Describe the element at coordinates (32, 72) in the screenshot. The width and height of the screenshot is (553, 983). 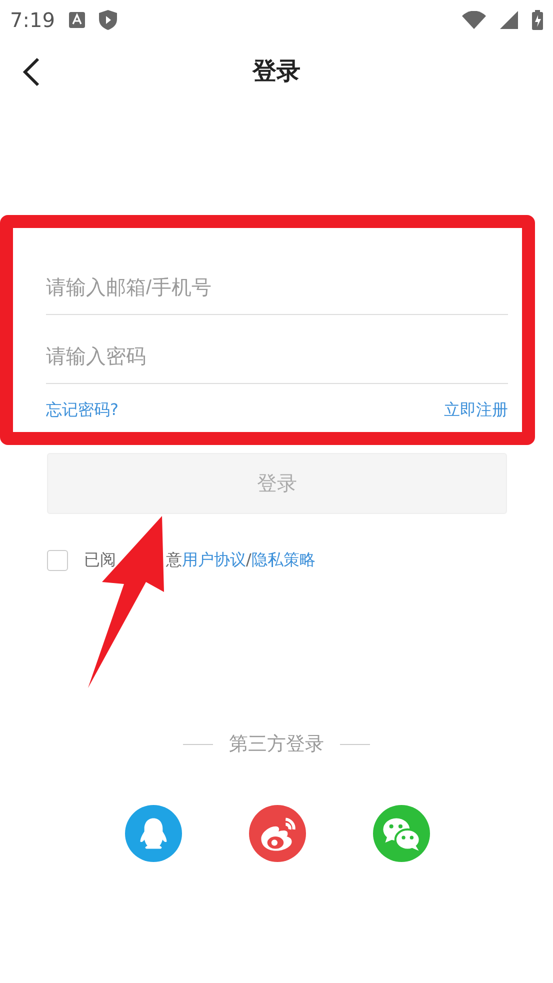
I see `back-icon` at that location.